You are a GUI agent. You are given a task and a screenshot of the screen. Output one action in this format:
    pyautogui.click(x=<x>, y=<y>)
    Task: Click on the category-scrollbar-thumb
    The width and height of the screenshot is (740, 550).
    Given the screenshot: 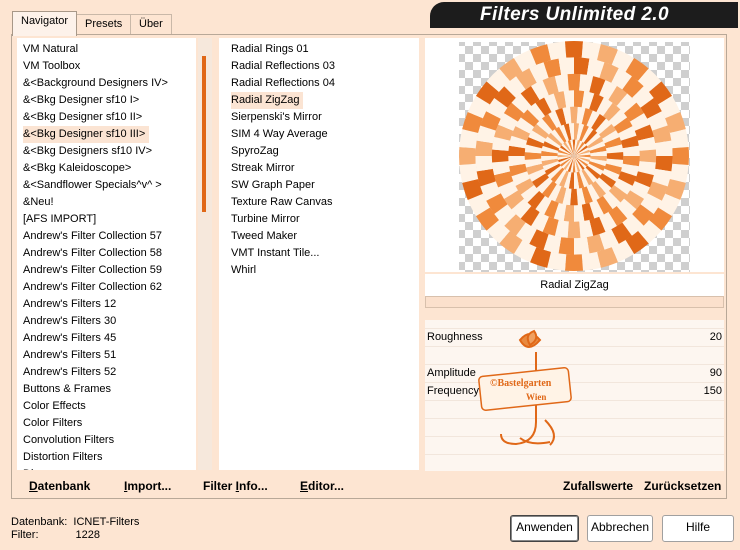 What is the action you would take?
    pyautogui.click(x=204, y=134)
    